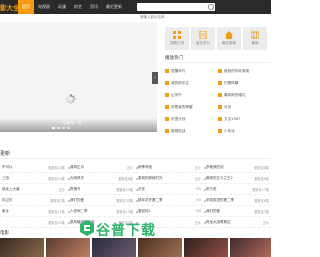  I want to click on hot-list-item: 山河令, so click(173, 95).